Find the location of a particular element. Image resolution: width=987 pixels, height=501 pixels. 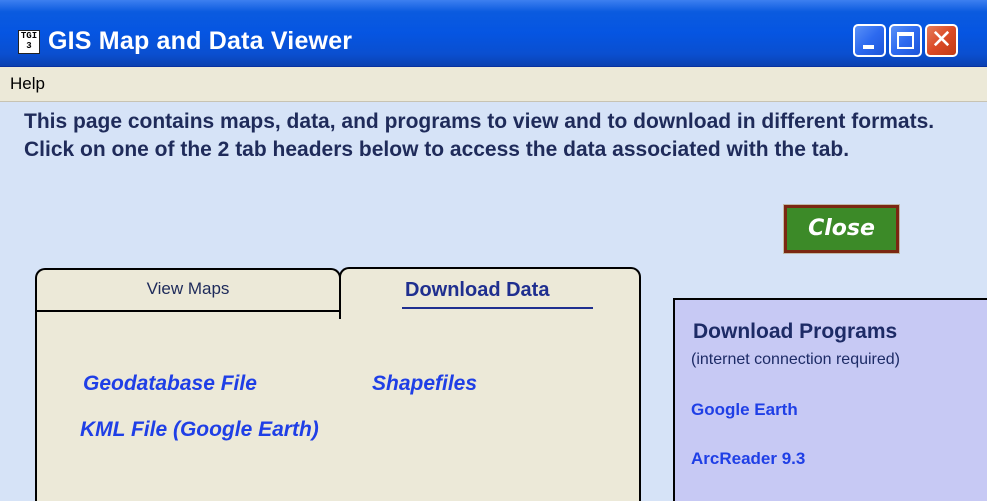

tab-download-data: Download Data is located at coordinates (490, 293).